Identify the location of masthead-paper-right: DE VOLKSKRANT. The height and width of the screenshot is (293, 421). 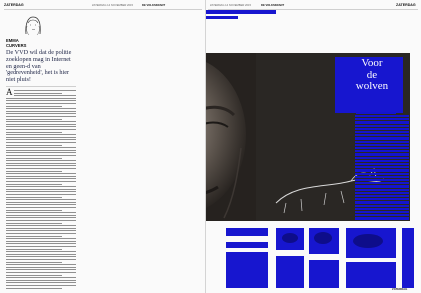
(273, 5).